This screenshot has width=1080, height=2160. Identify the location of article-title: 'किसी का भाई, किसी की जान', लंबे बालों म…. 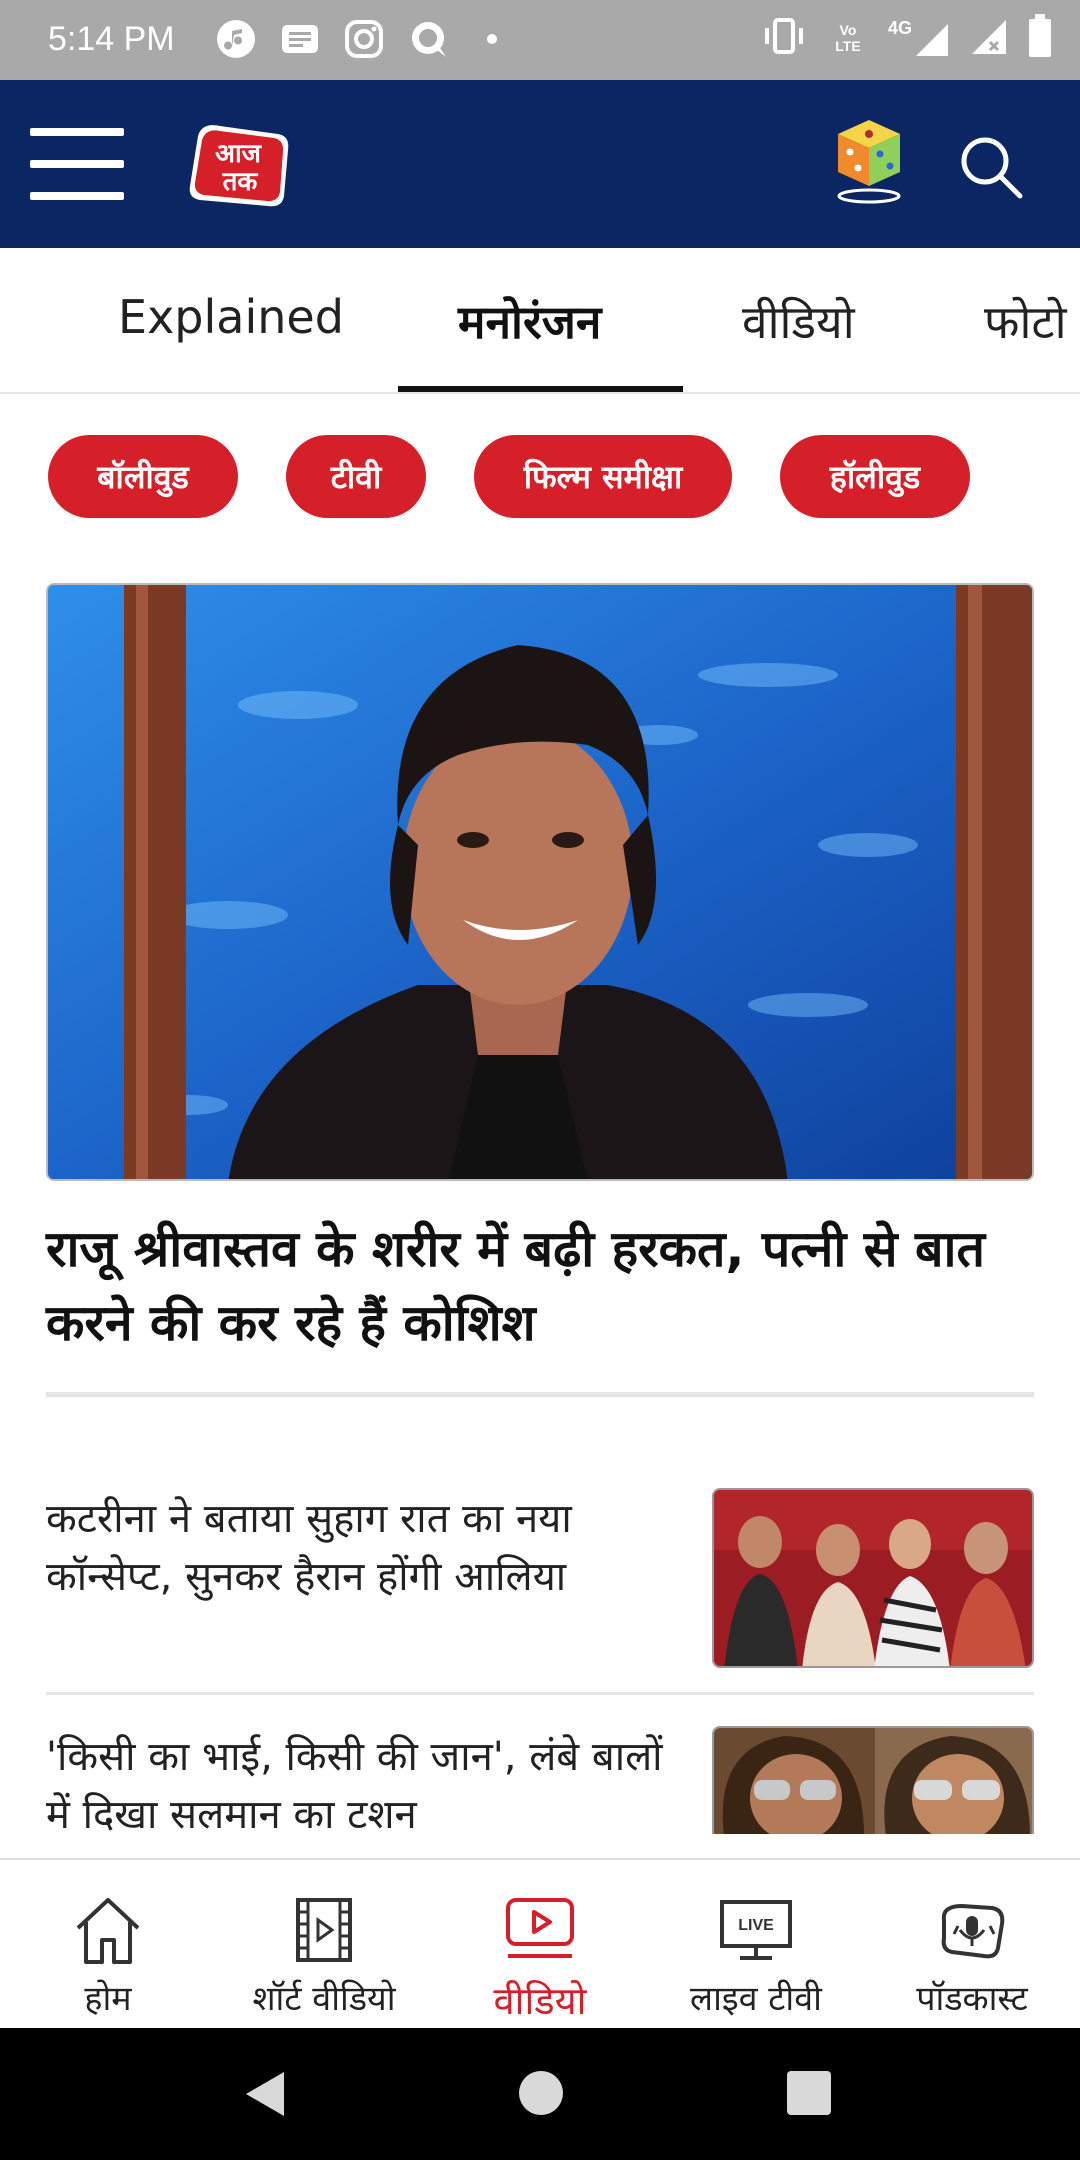
(356, 1786).